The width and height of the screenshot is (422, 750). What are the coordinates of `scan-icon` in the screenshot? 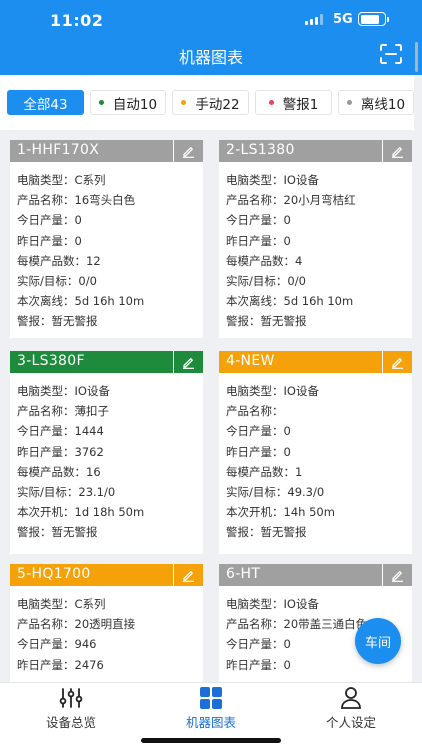 It's located at (391, 54).